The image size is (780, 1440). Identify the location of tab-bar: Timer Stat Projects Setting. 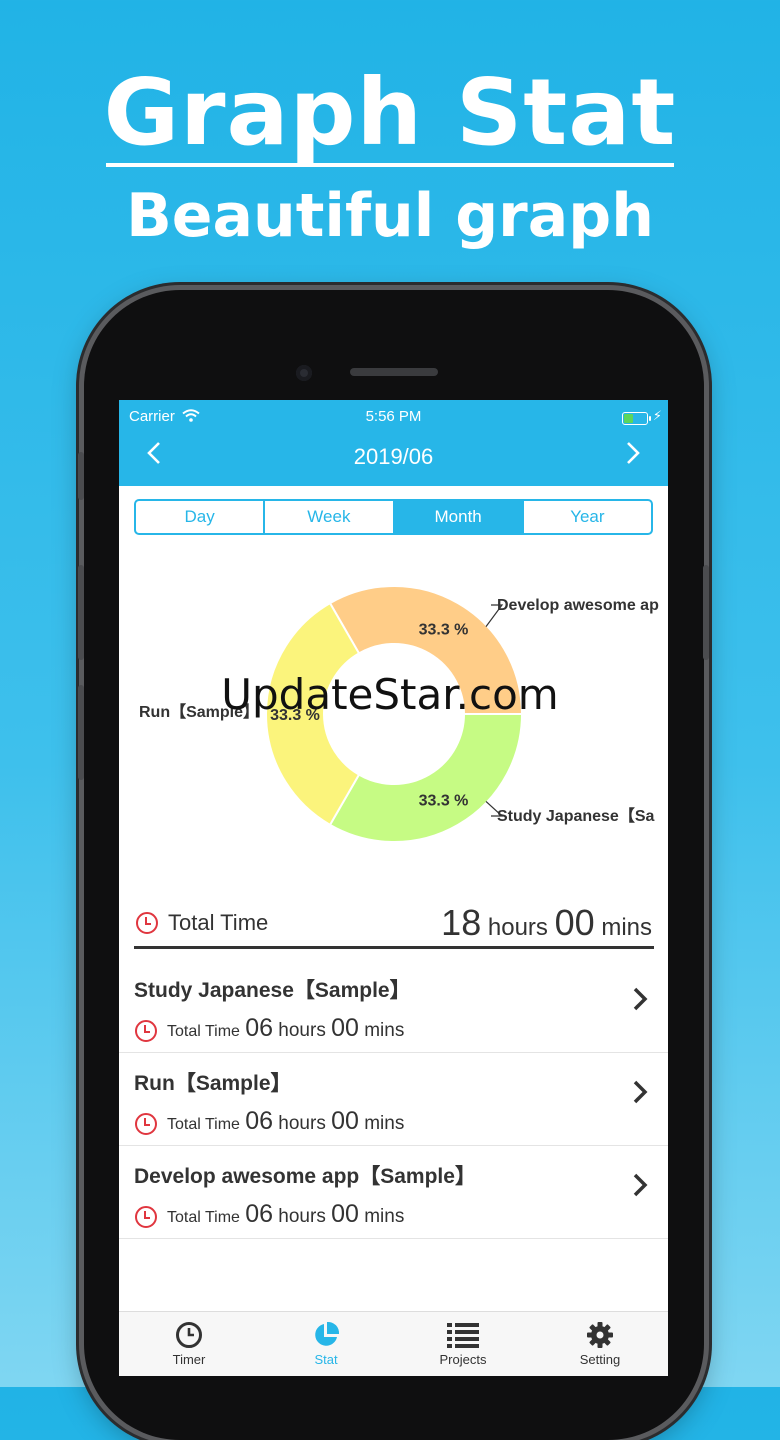
(393, 1343).